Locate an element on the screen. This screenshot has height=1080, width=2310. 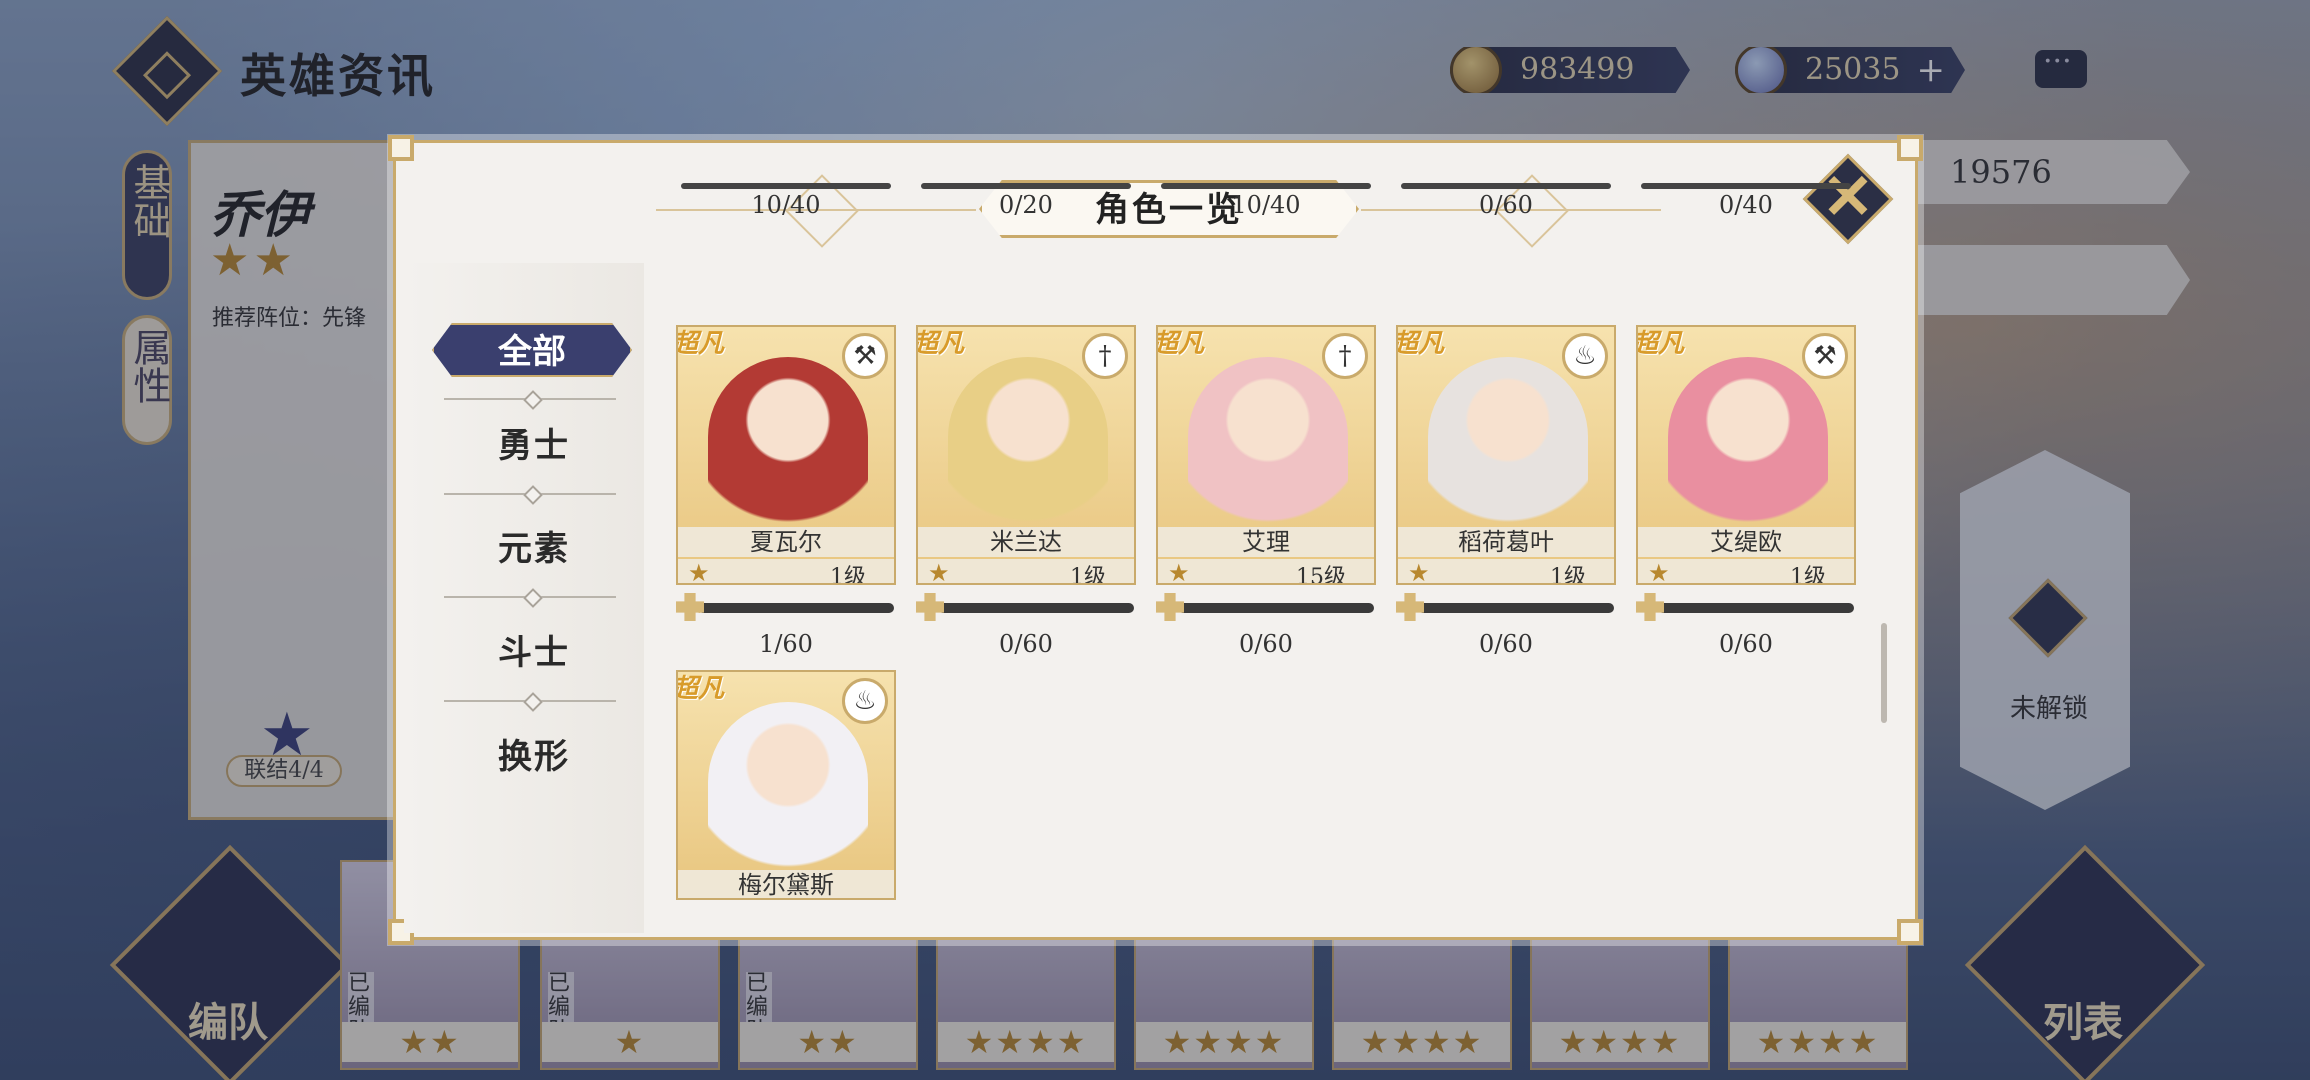
hero-name: 艾理 is located at coordinates (1266, 542).